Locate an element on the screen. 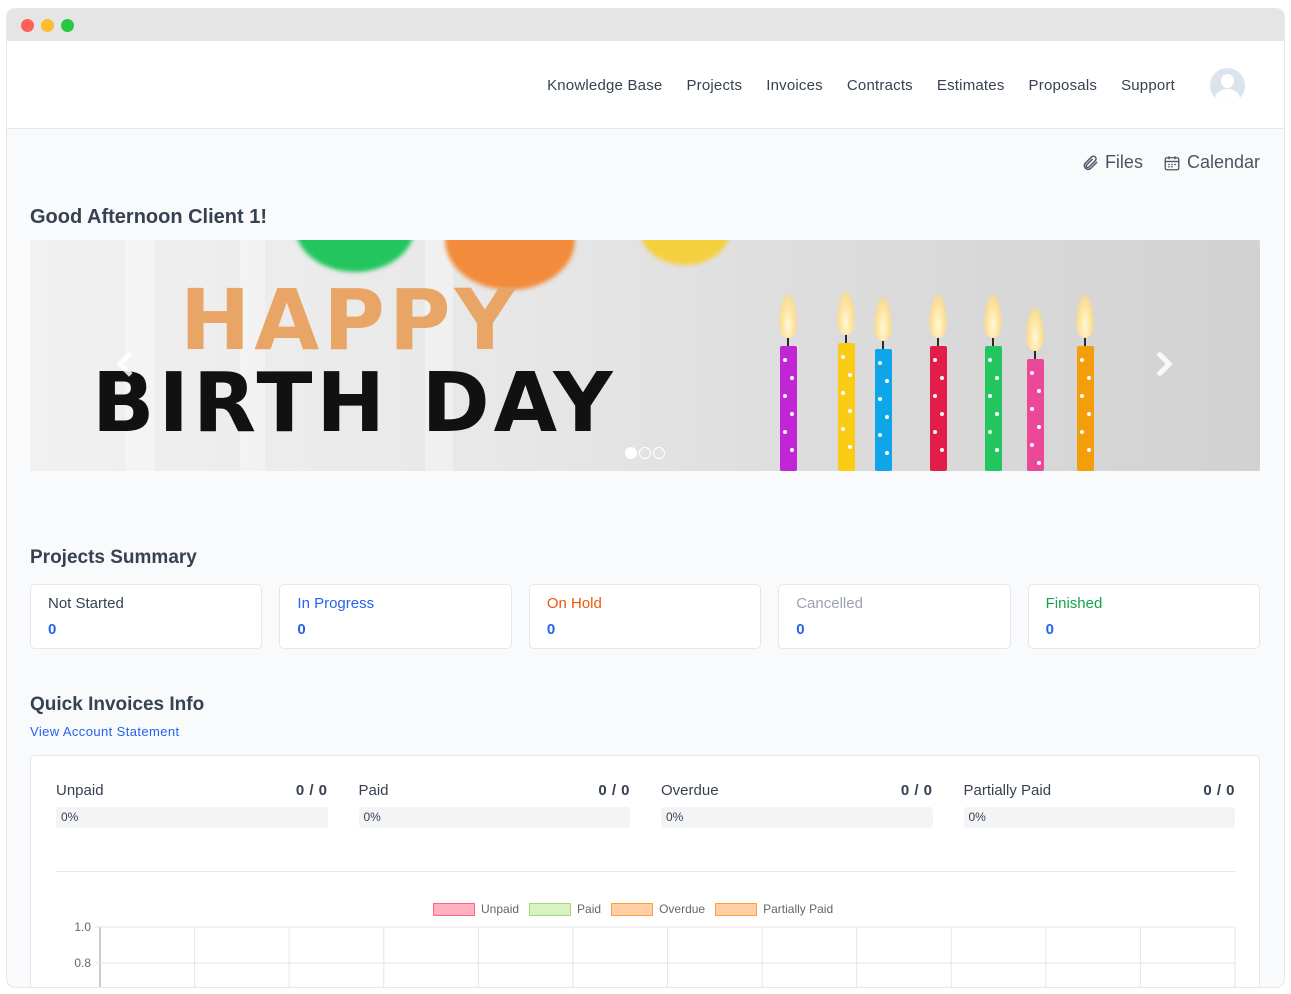  maximize-window-button is located at coordinates (67, 25).